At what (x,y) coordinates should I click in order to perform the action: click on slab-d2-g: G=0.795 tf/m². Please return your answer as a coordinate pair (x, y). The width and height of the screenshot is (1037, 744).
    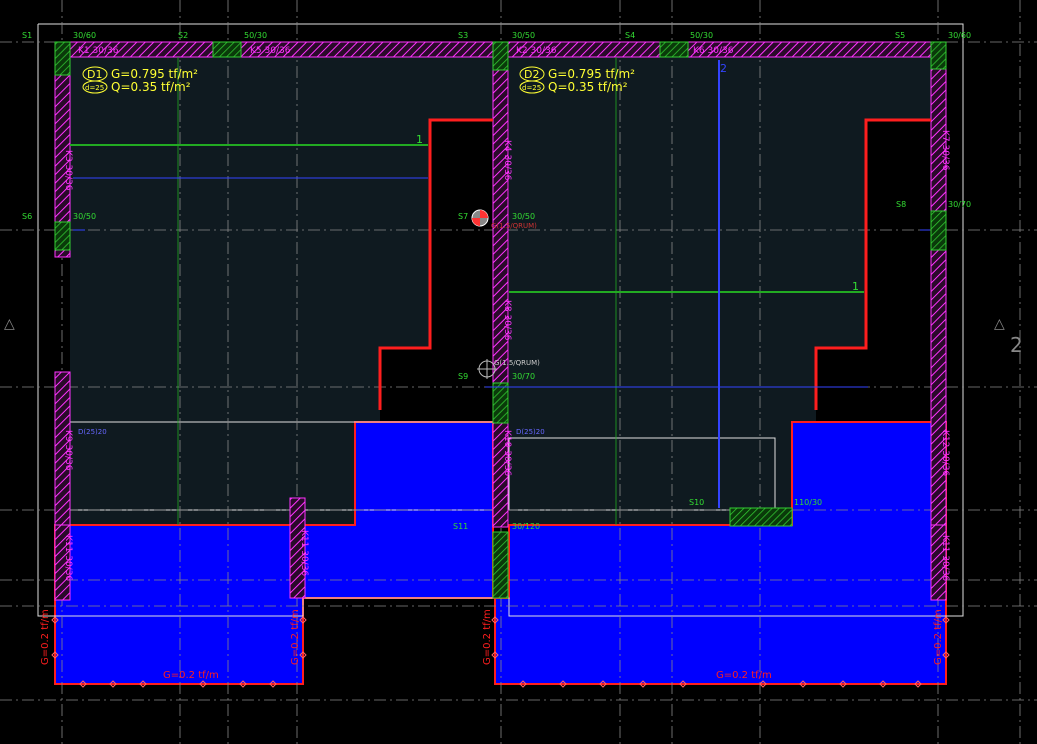
    Looking at the image, I should click on (591, 74).